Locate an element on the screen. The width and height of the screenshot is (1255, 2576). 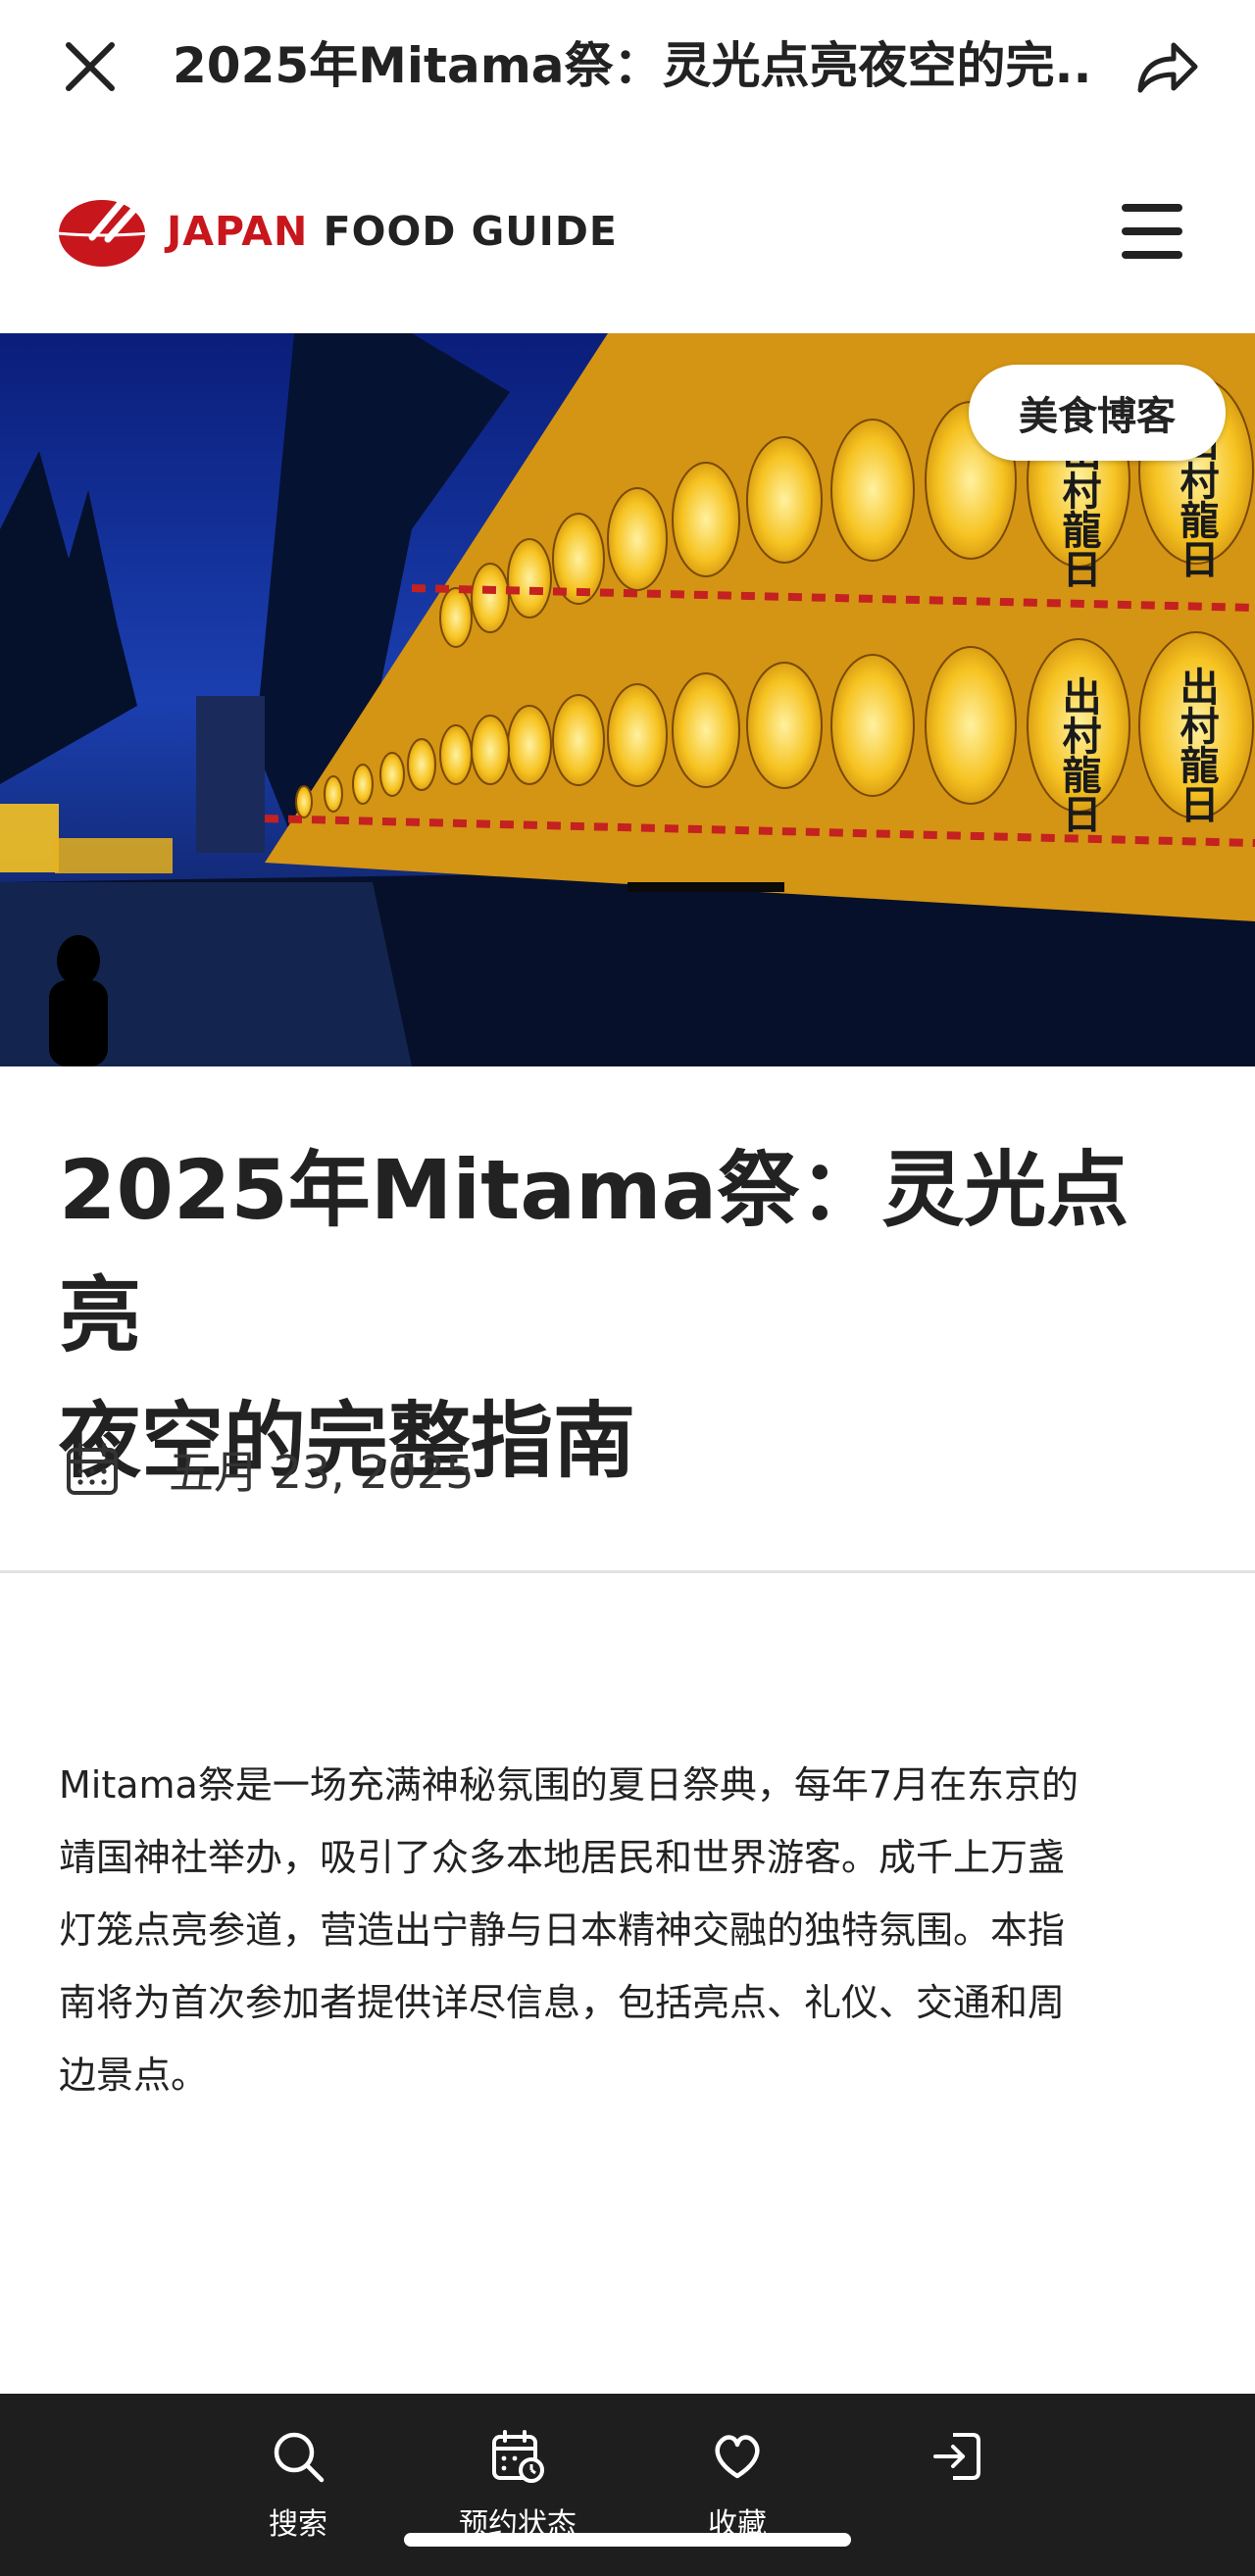
home-indicator is located at coordinates (627, 2540).